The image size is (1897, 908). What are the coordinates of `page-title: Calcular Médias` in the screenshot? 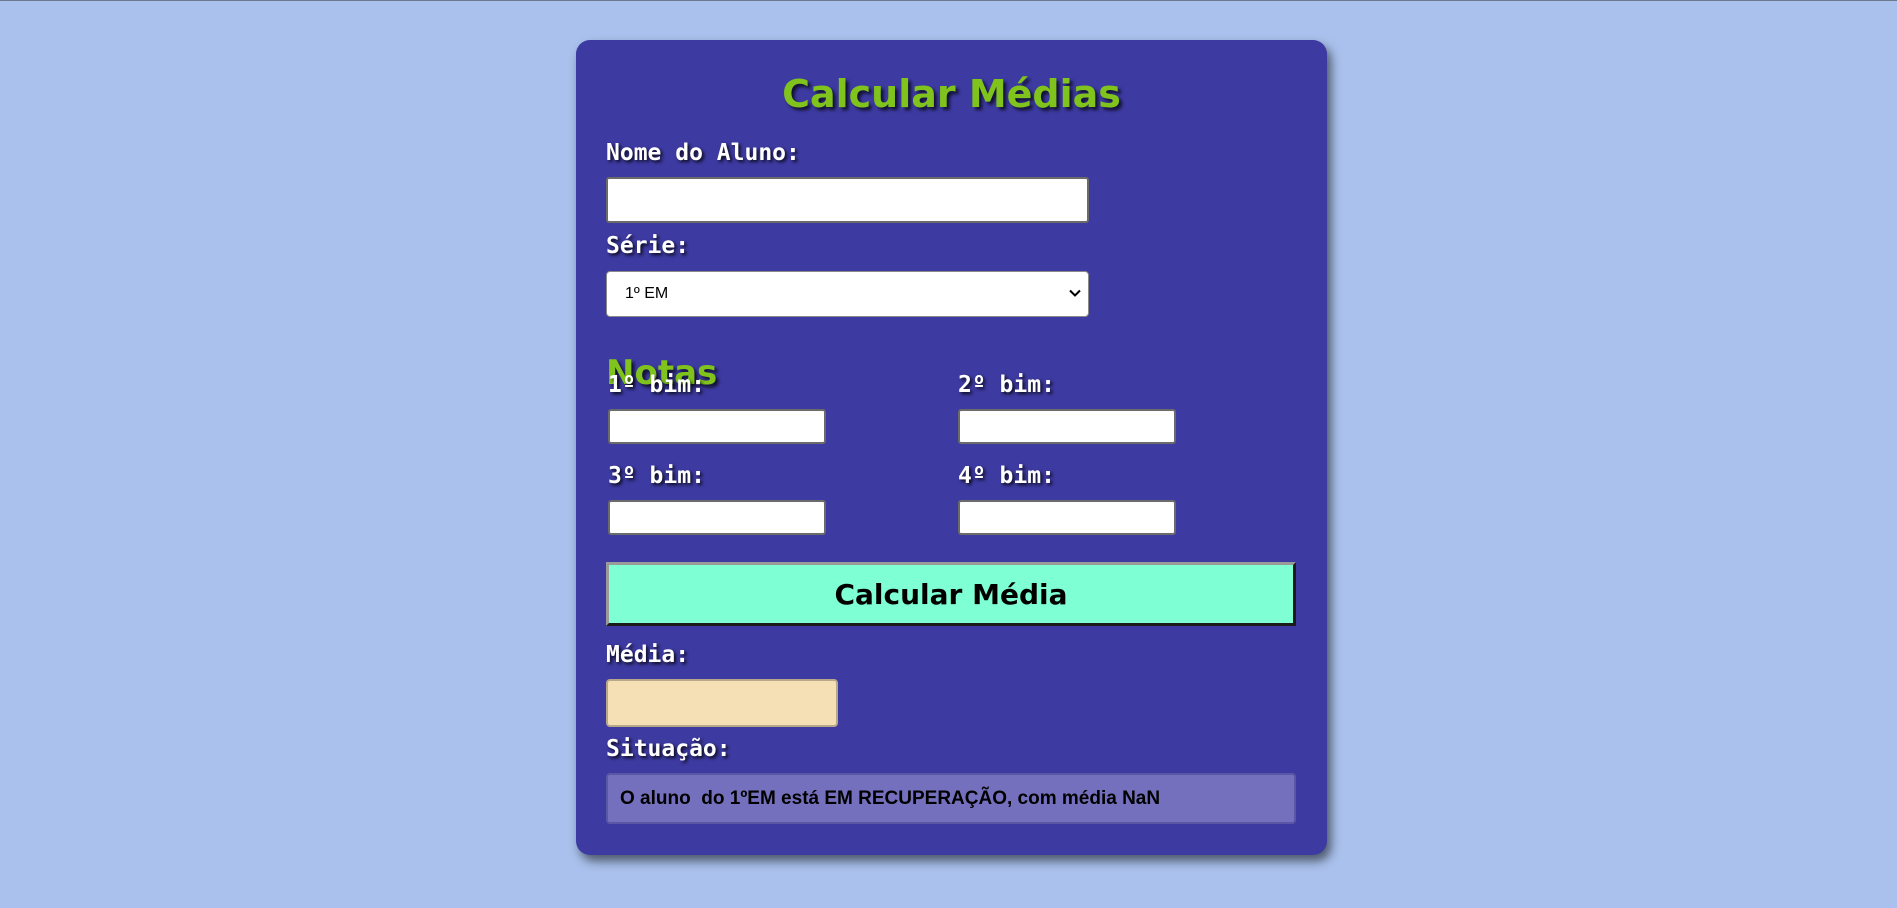 It's located at (951, 94).